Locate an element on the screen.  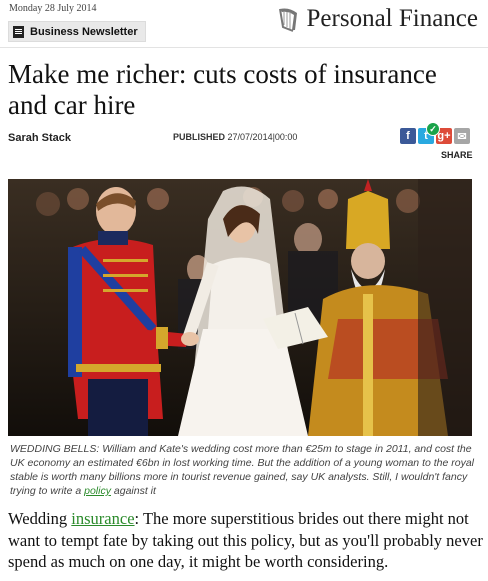
email-icon: ✉ is located at coordinates (462, 136).